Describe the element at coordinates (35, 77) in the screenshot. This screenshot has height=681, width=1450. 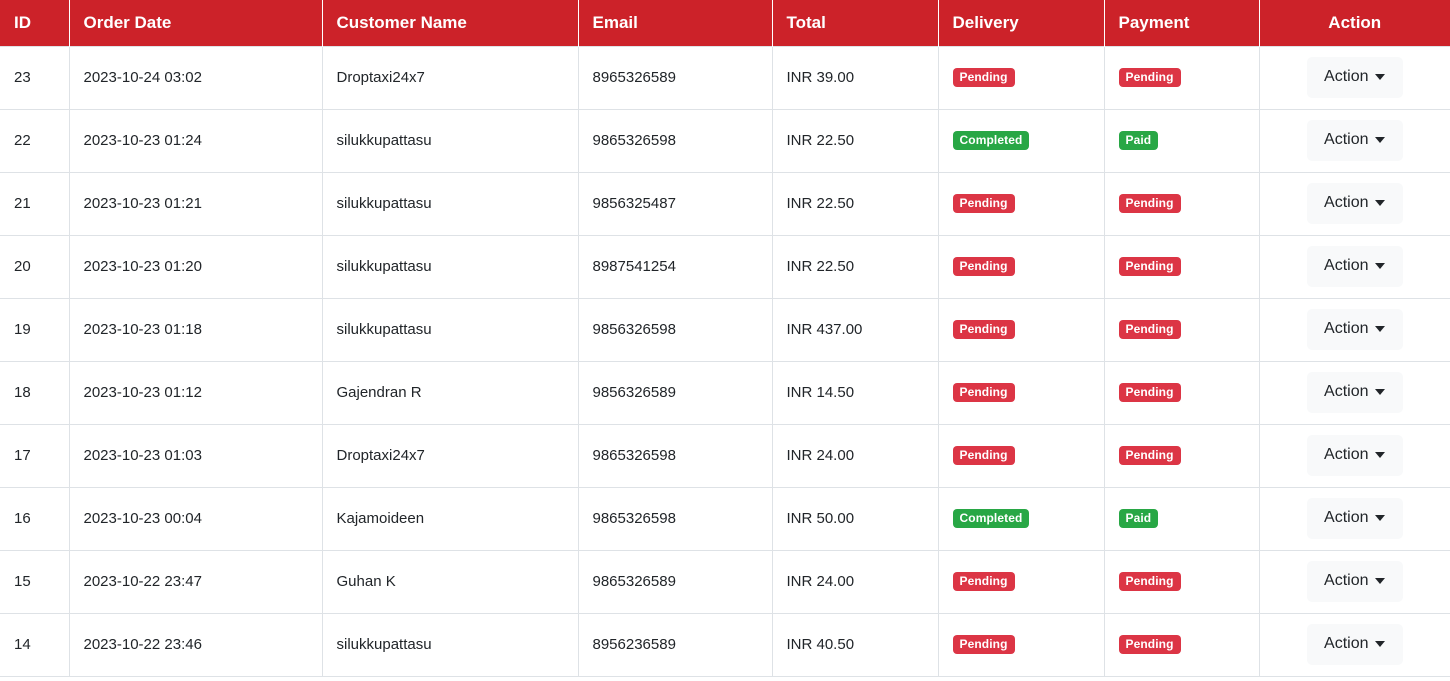
I see `cell-id: 23` at that location.